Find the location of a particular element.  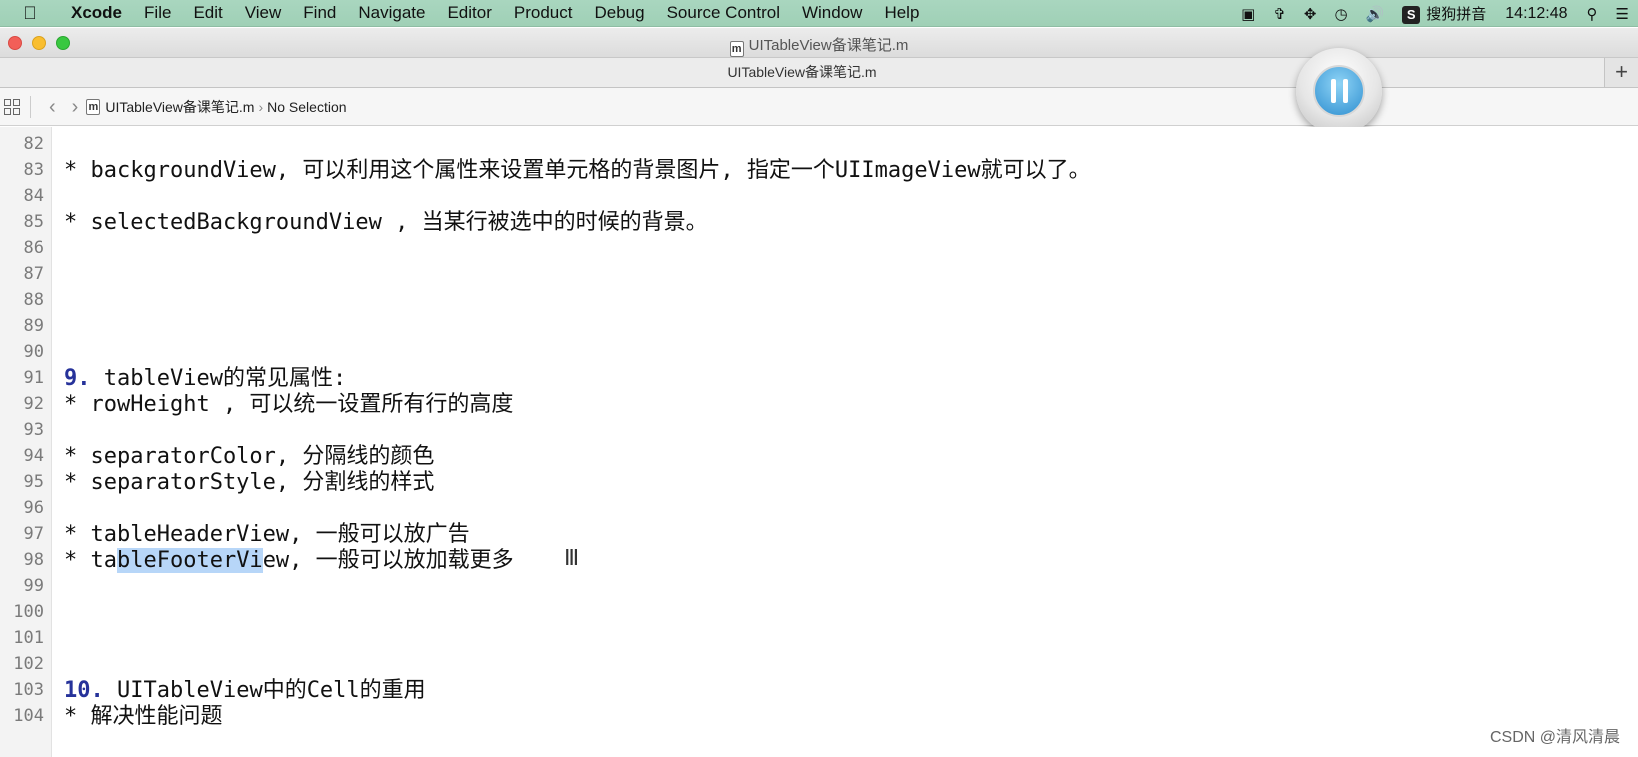

breadcrumb-selection: No Selection is located at coordinates (306, 107).